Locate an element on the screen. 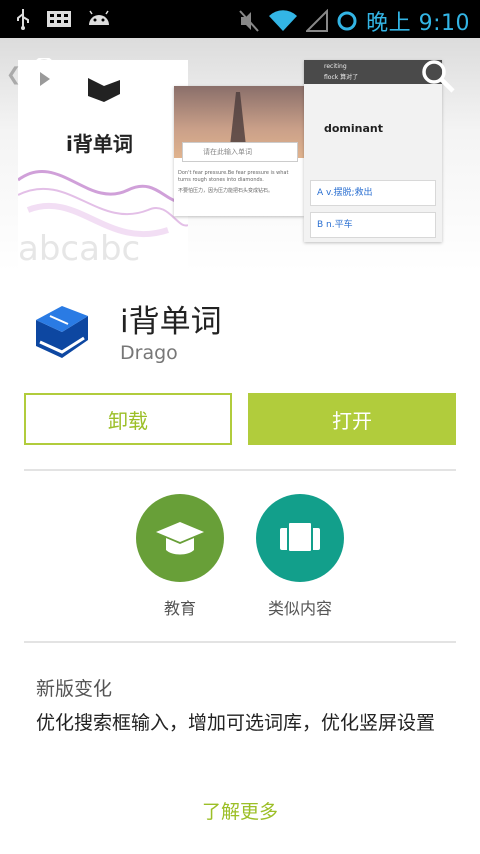  keyboard-icon is located at coordinates (59, 19).